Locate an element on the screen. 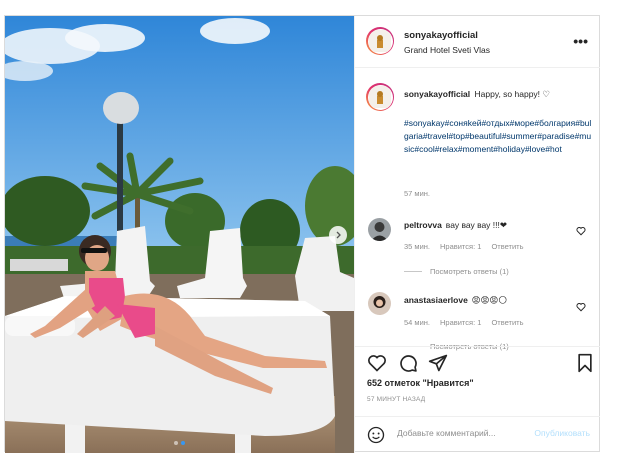  view-replies-label: Посмотреть ответы (1) is located at coordinates (469, 271).